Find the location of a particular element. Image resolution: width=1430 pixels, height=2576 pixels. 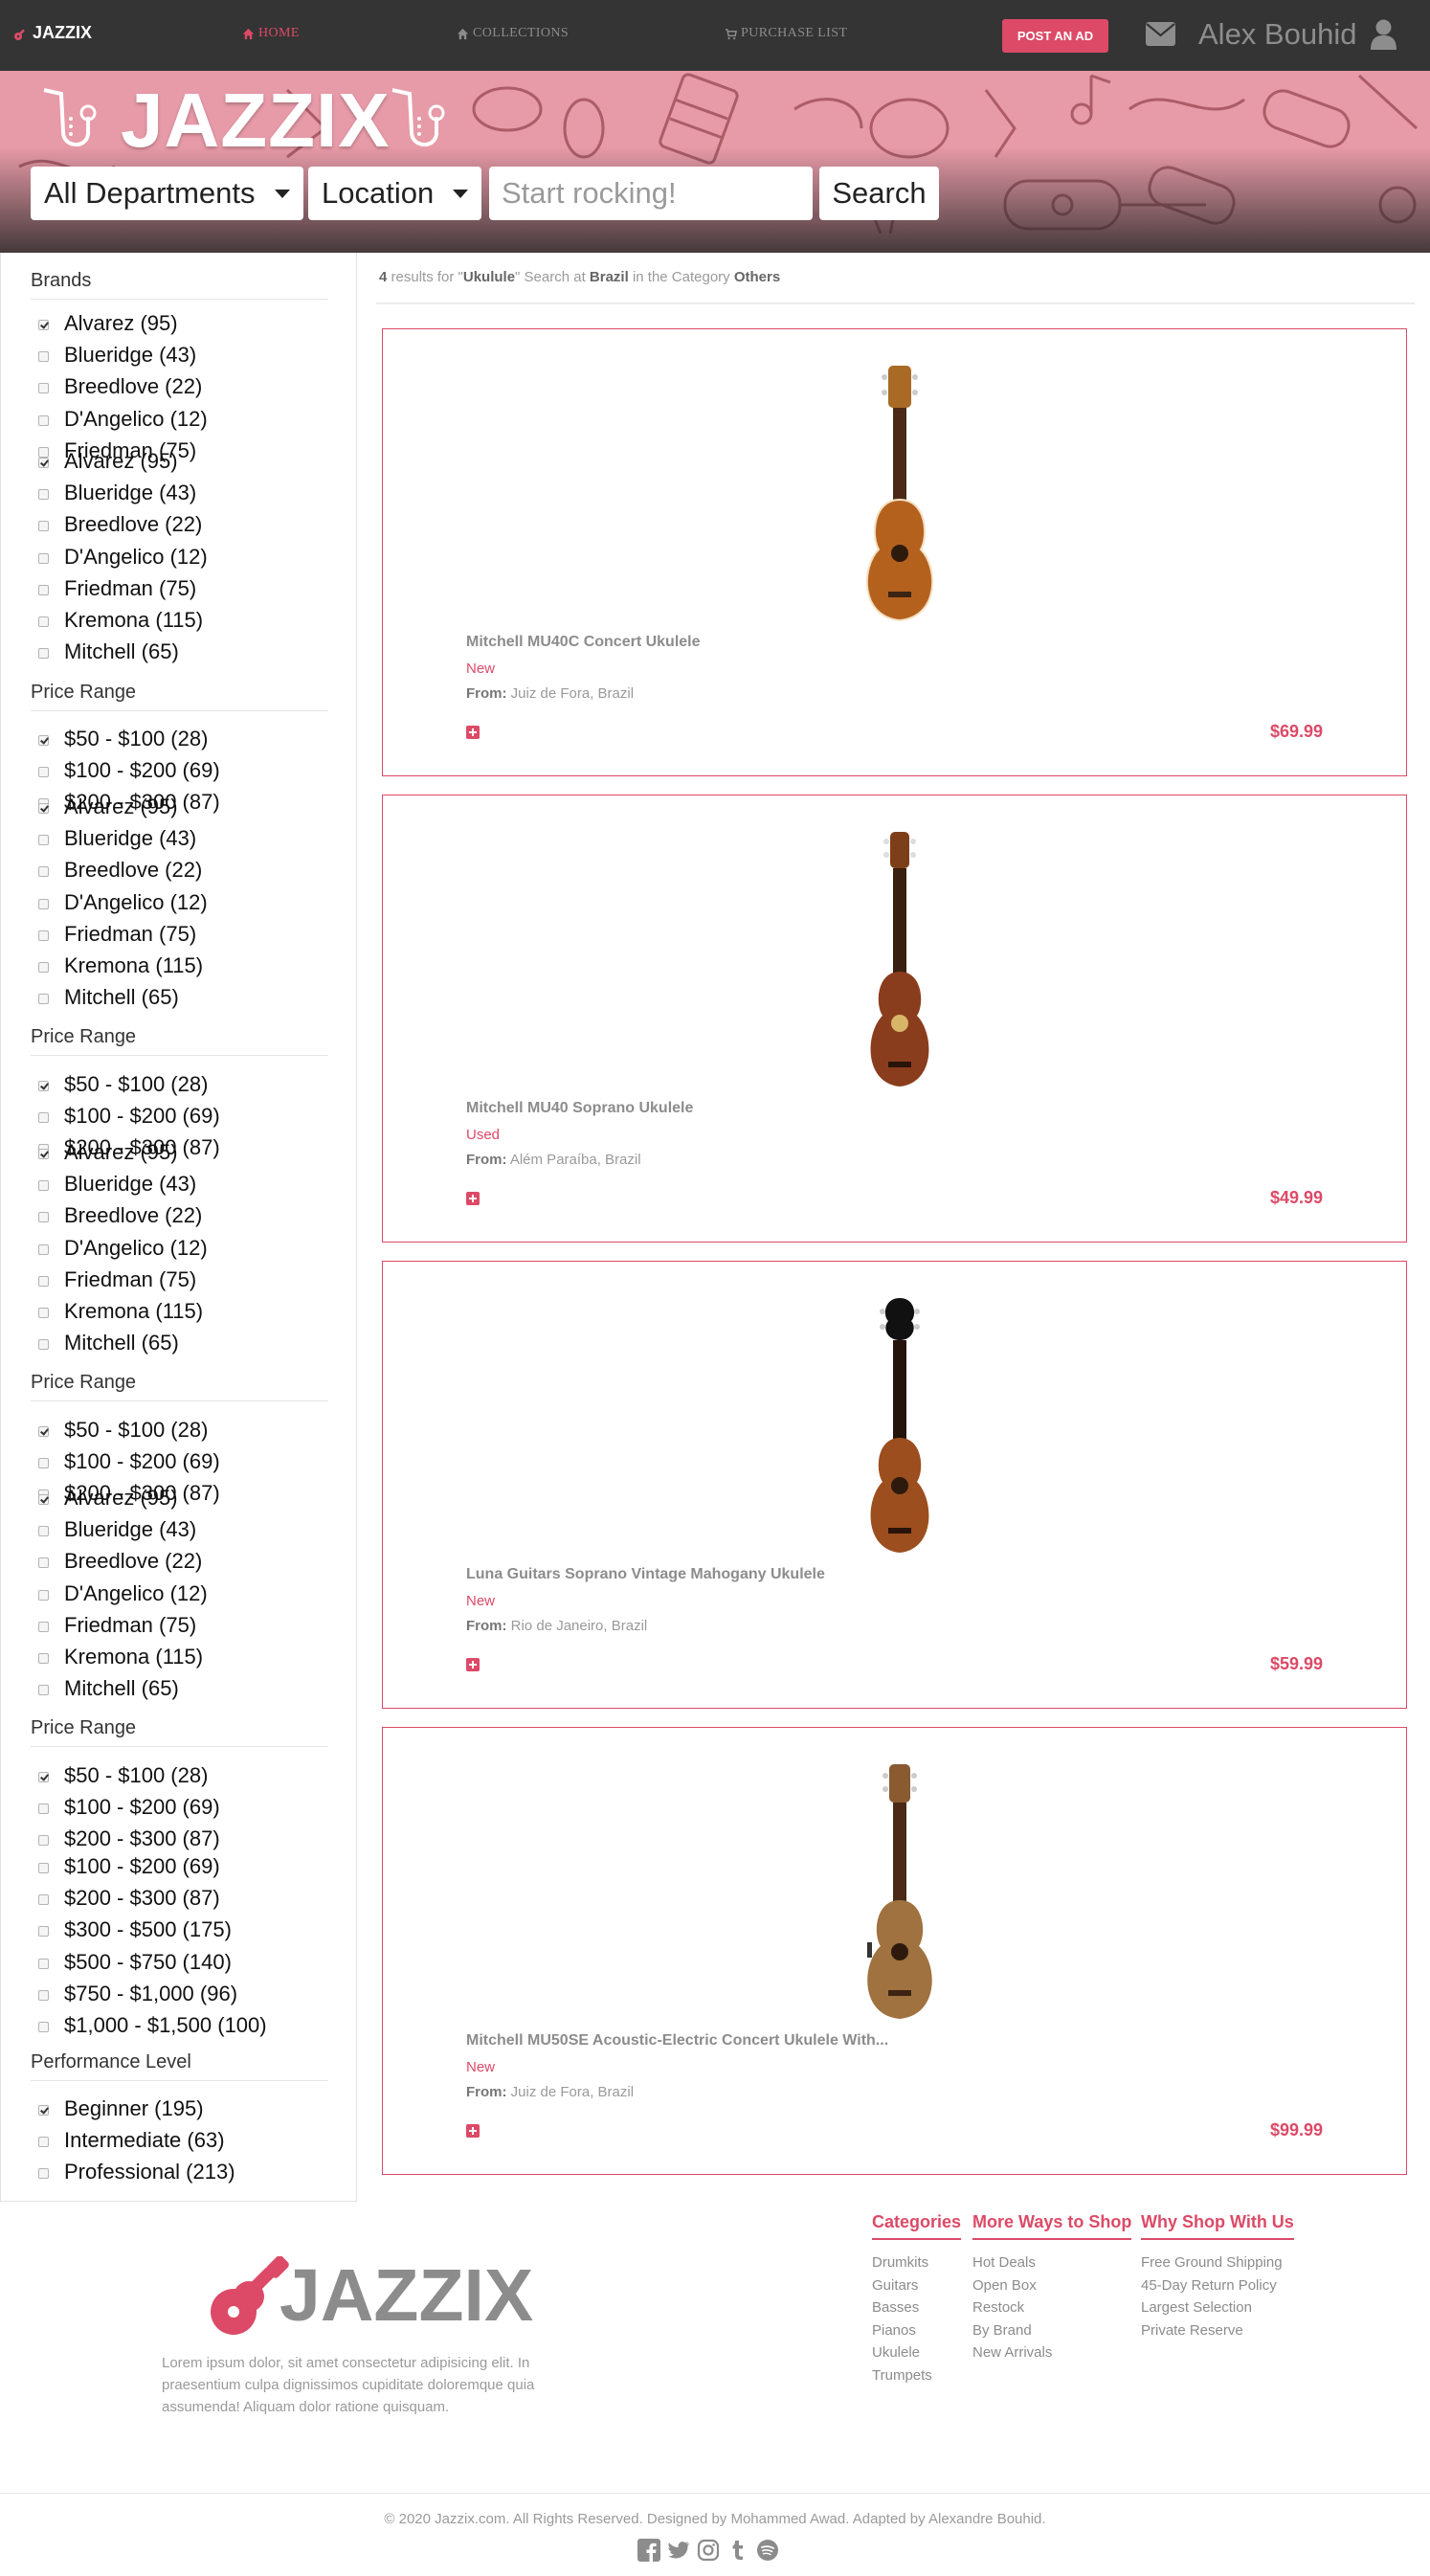

footer-link: Free Ground Shipping is located at coordinates (1218, 2262).